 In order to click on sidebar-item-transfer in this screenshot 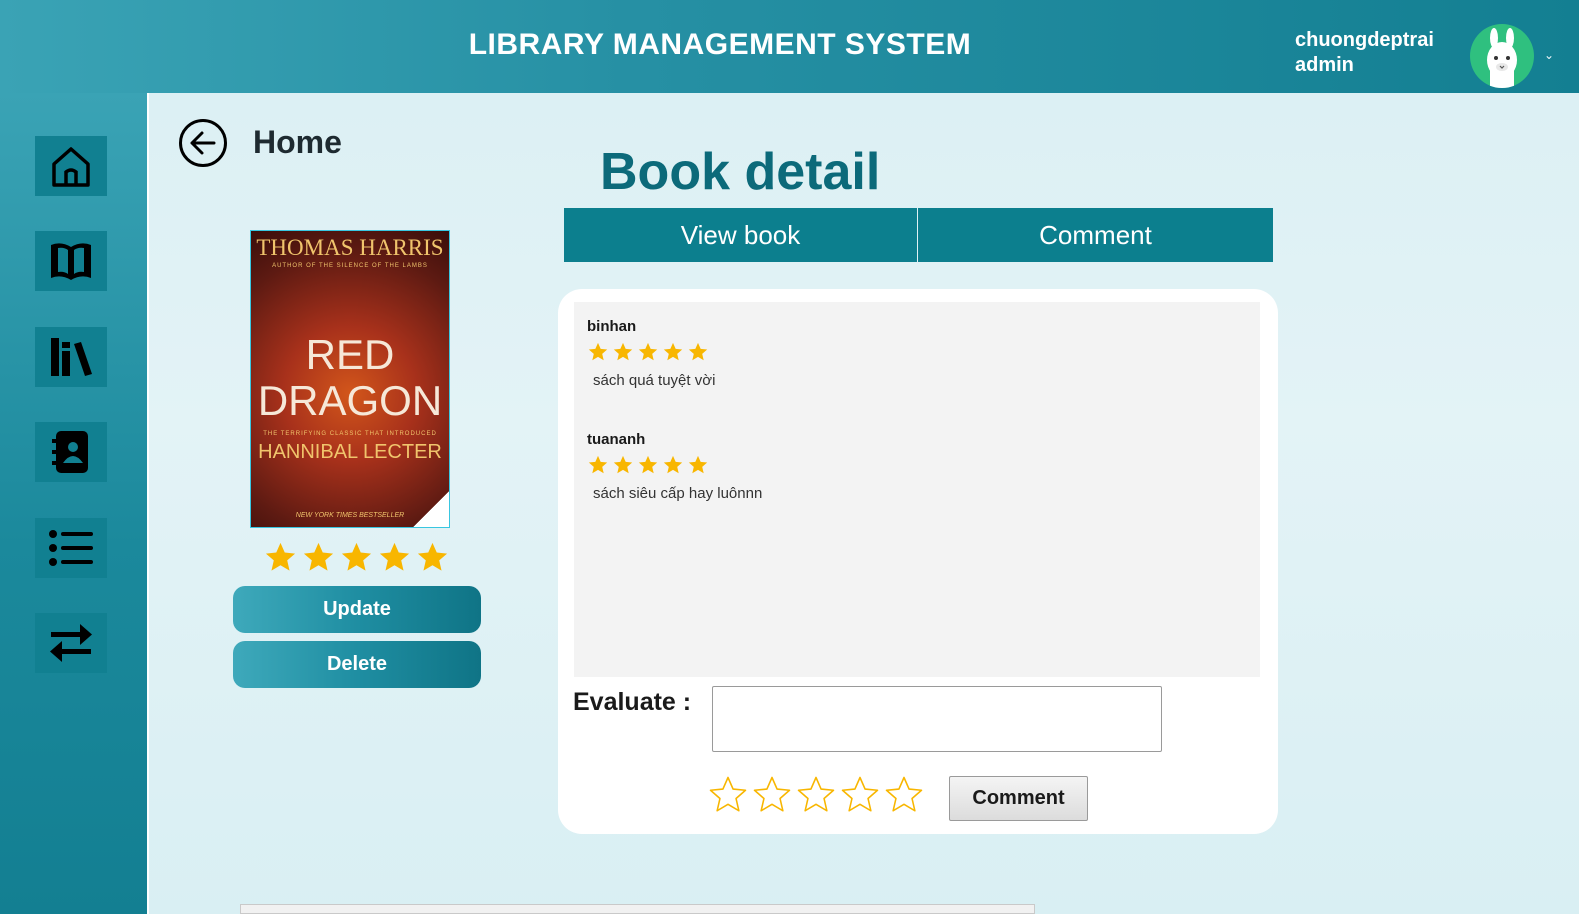, I will do `click(71, 643)`.